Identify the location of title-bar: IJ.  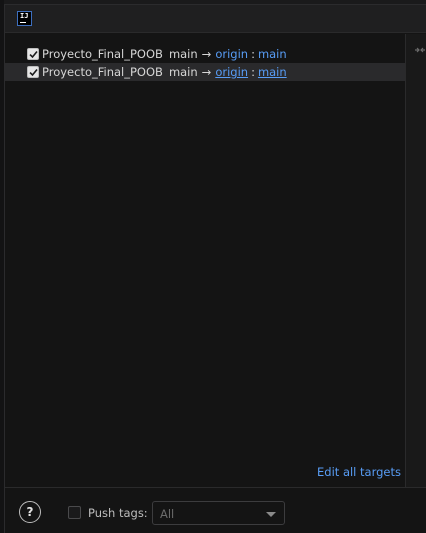
(215, 19).